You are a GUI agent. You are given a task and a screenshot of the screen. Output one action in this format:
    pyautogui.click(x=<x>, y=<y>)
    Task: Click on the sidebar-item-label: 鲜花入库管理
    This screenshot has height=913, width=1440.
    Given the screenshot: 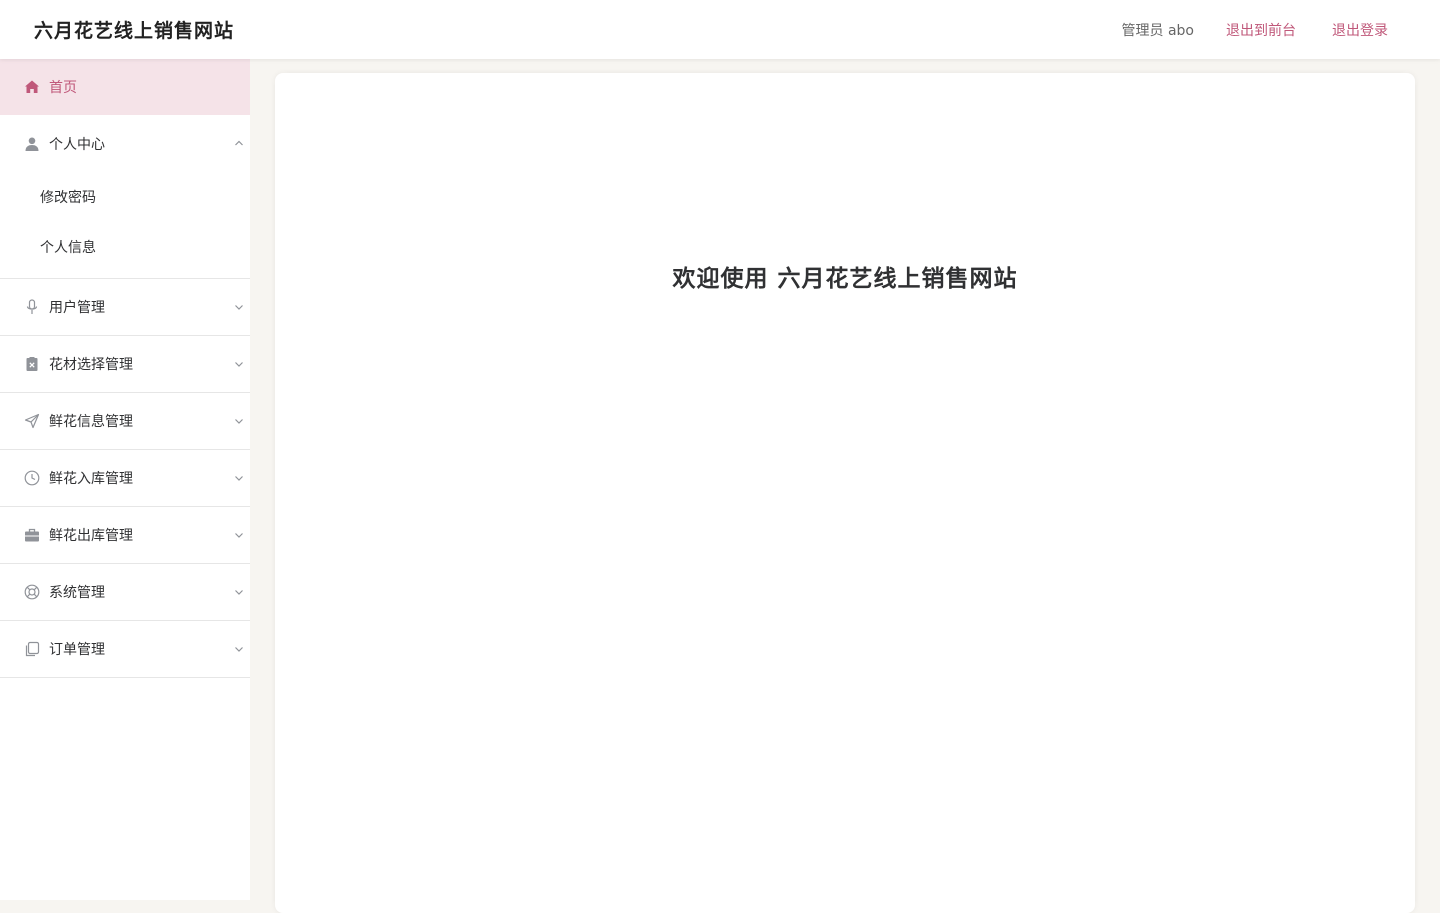 What is the action you would take?
    pyautogui.click(x=91, y=479)
    